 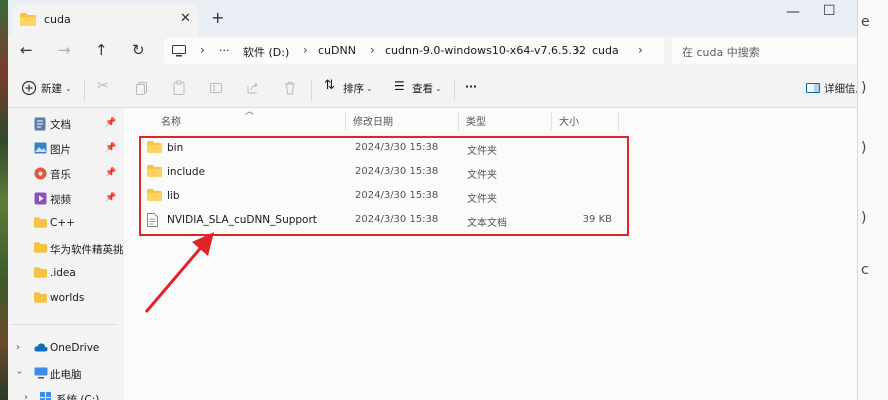 What do you see at coordinates (337, 50) in the screenshot?
I see `breadcrumb-cudnn: cuDNN` at bounding box center [337, 50].